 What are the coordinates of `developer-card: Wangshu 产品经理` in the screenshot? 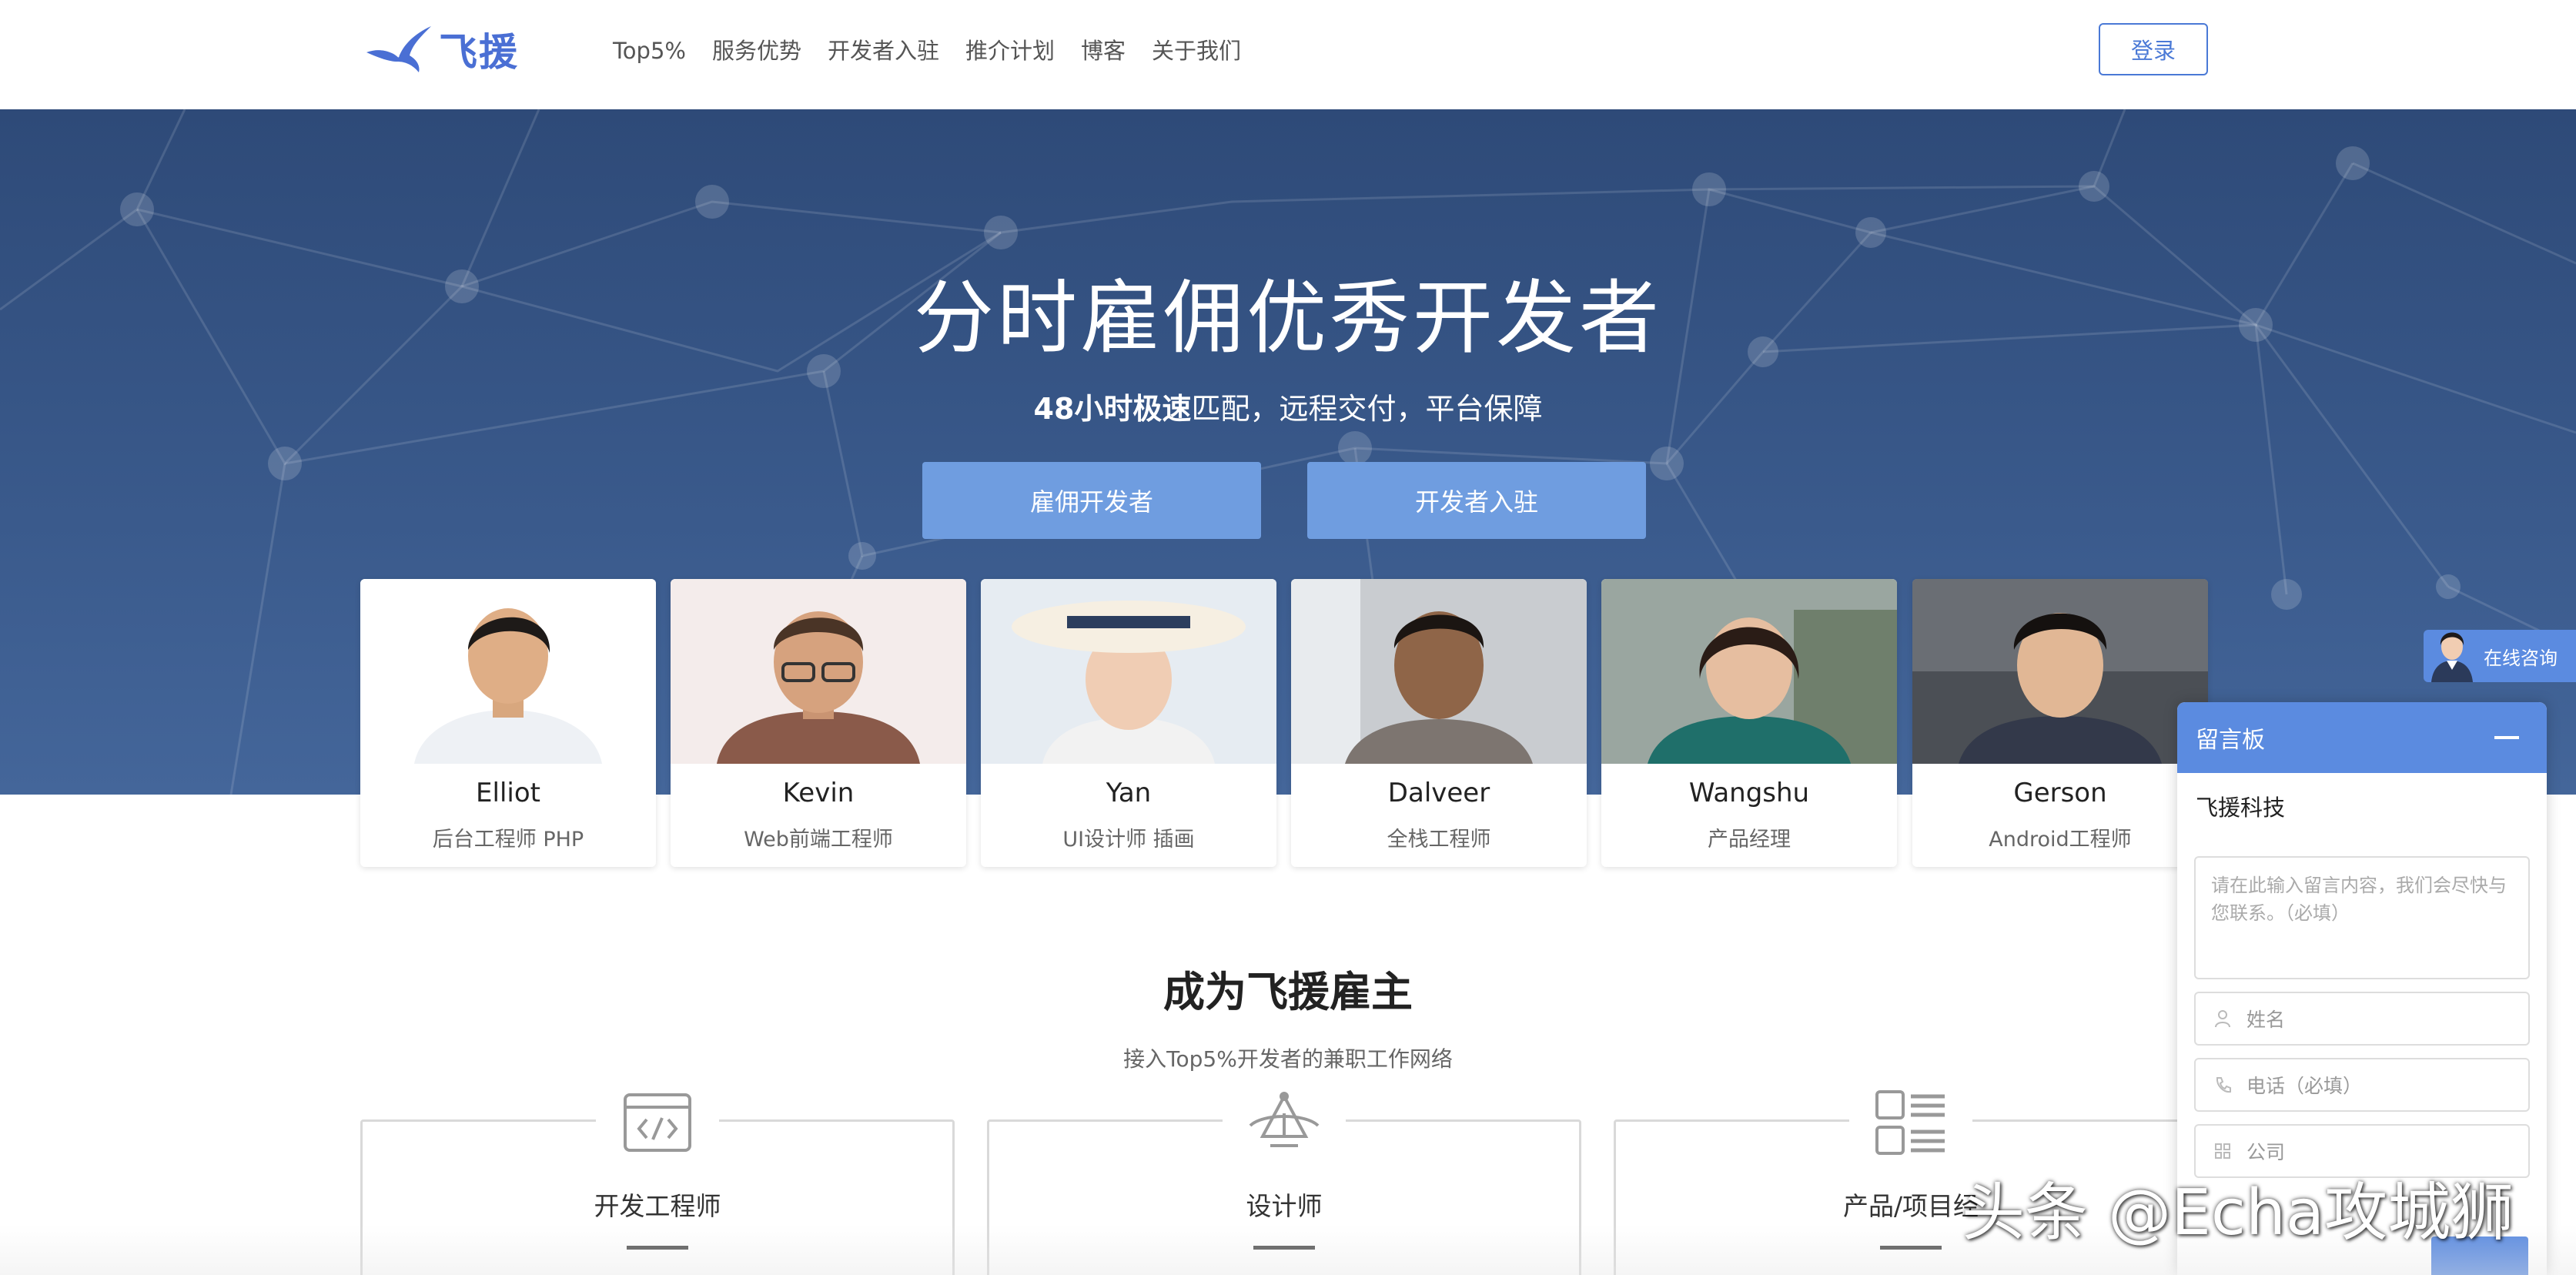 It's located at (1749, 723).